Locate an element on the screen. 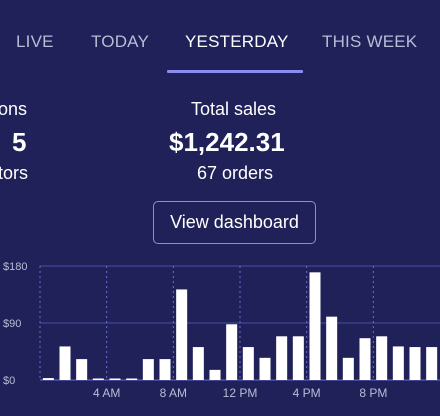  orders-count: 67 orders is located at coordinates (235, 173).